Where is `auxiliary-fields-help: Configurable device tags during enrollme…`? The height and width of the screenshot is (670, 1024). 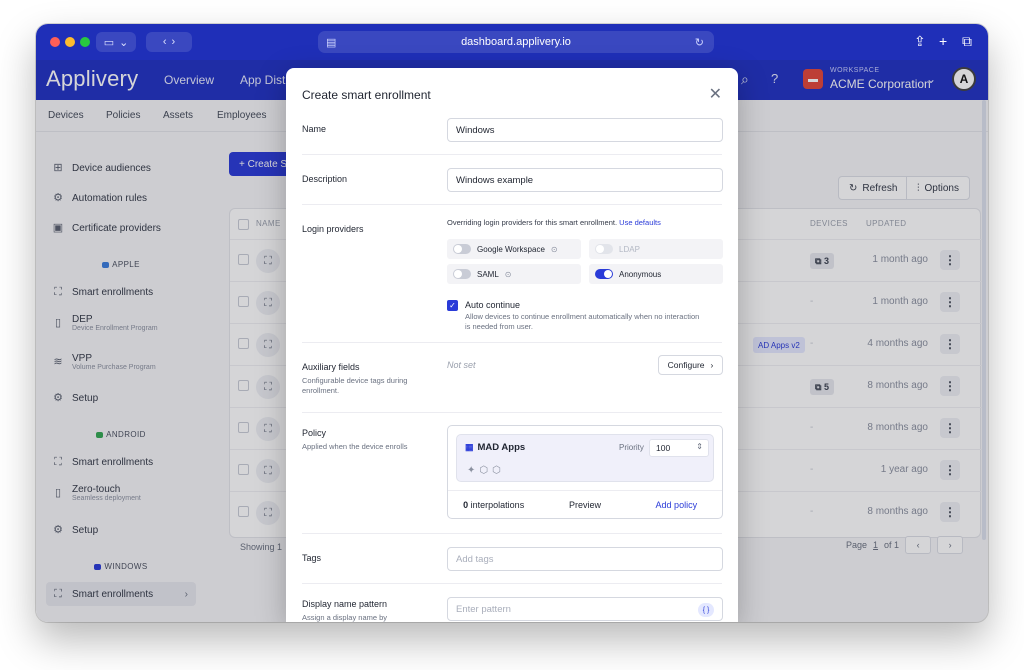 auxiliary-fields-help: Configurable device tags during enrollme… is located at coordinates (355, 385).